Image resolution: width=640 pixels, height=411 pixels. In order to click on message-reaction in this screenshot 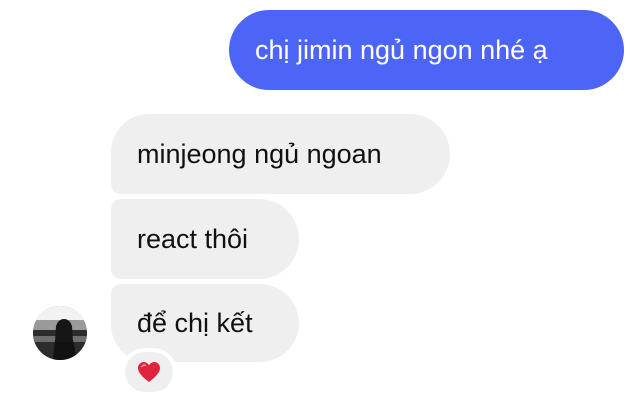, I will do `click(149, 372)`.